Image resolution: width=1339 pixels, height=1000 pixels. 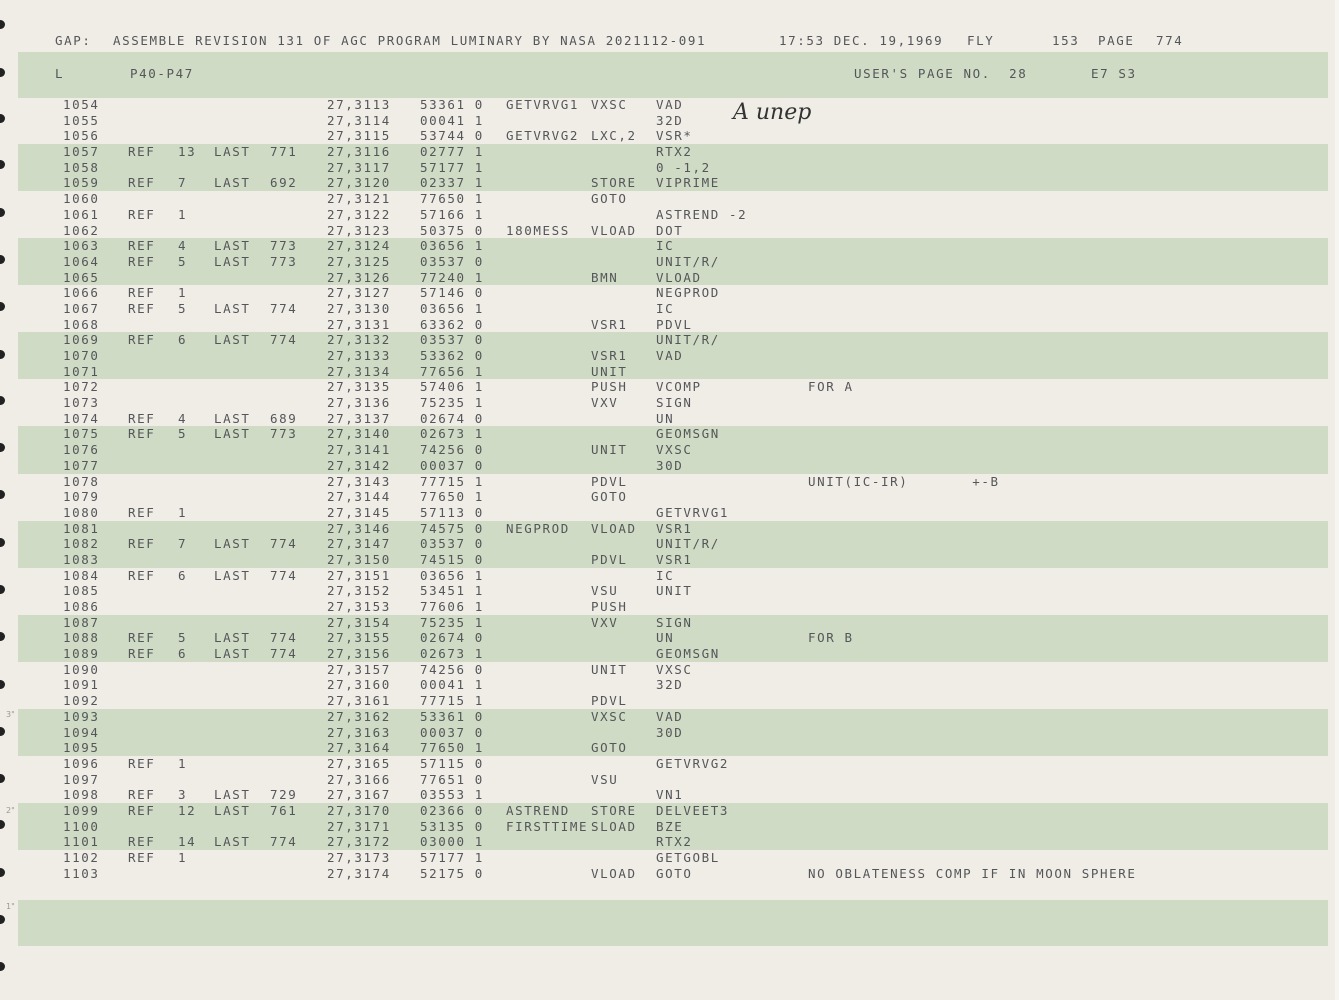 I want to click on listing-row: 1055 27,3114 00041 1 32D, so click(x=669, y=121).